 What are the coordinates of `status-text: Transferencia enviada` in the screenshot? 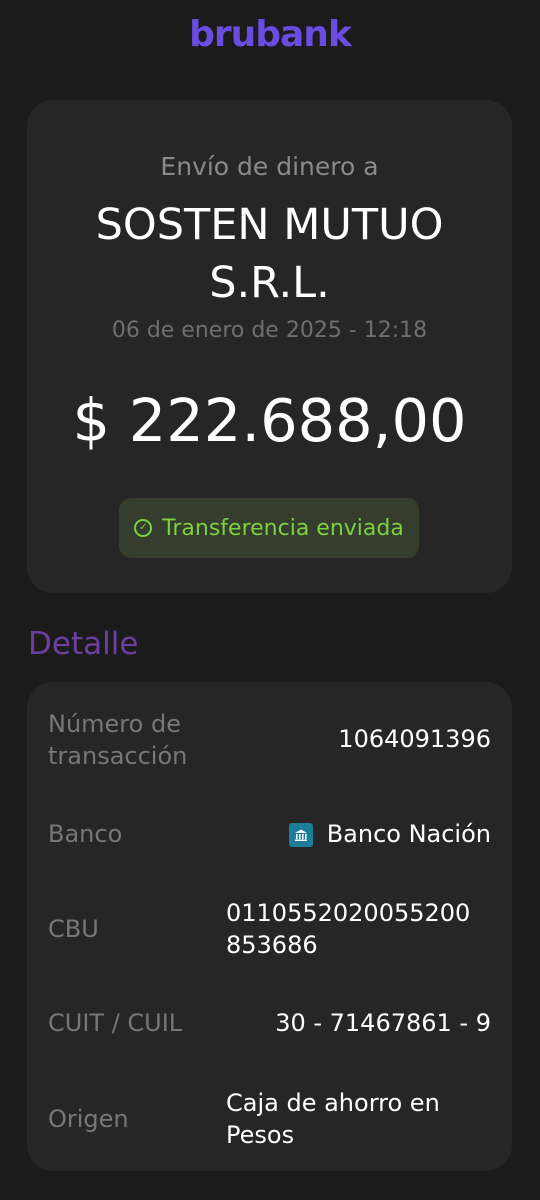 It's located at (283, 528).